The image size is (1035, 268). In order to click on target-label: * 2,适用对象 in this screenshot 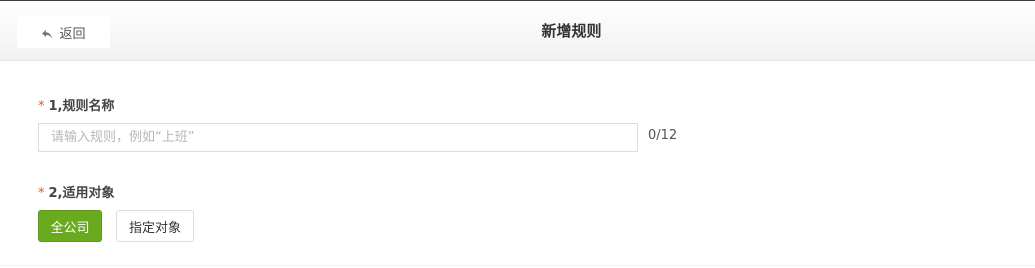, I will do `click(76, 191)`.